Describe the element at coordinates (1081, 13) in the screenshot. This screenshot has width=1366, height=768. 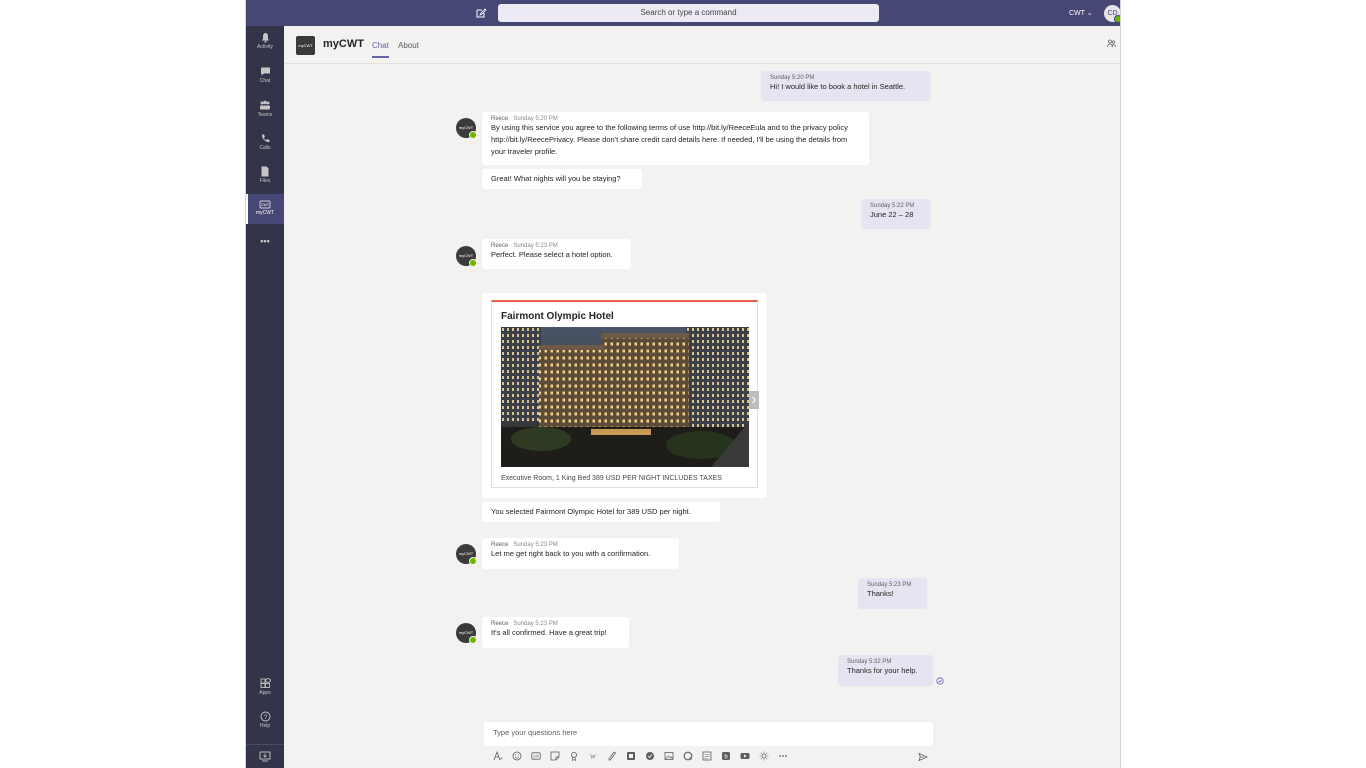
I see `tenant-switcher: CWT ⌄` at that location.